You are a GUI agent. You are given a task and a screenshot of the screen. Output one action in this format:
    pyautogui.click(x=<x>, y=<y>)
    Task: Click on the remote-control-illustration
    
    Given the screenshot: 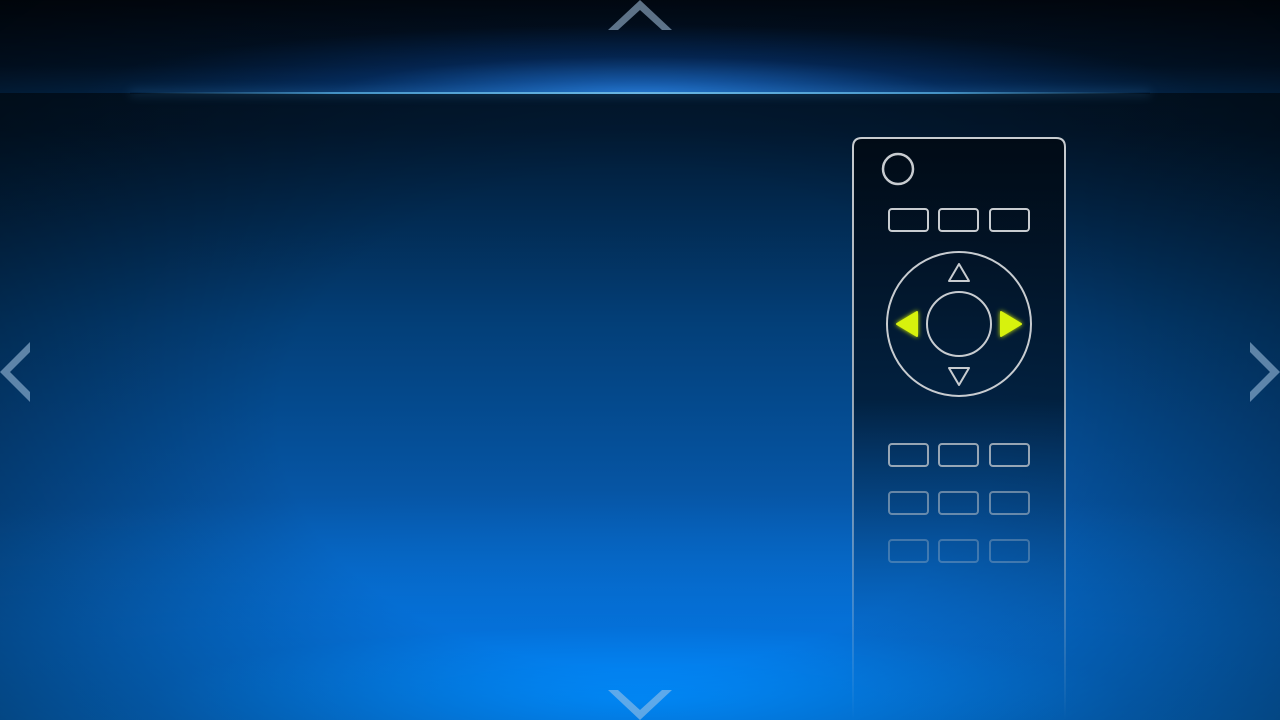 What is the action you would take?
    pyautogui.click(x=959, y=428)
    